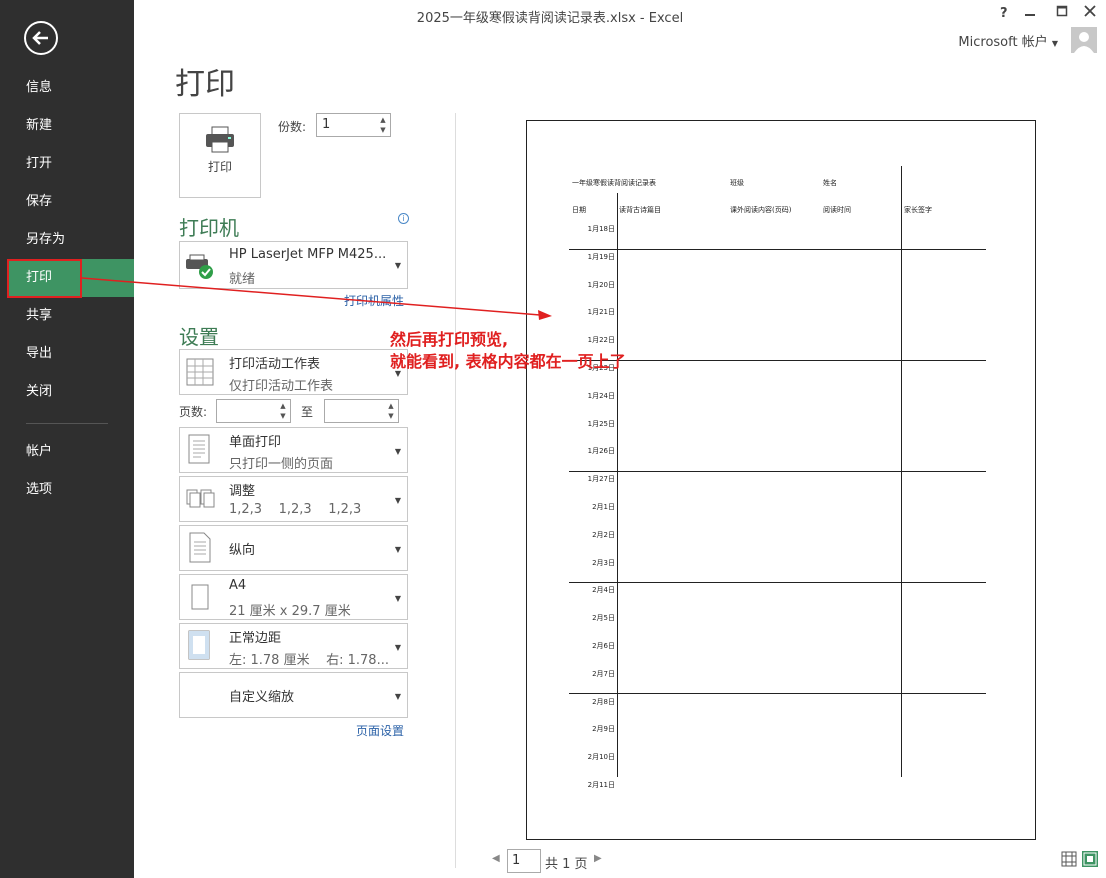 The width and height of the screenshot is (1106, 878). What do you see at coordinates (403, 218) in the screenshot?
I see `info-icon: i` at bounding box center [403, 218].